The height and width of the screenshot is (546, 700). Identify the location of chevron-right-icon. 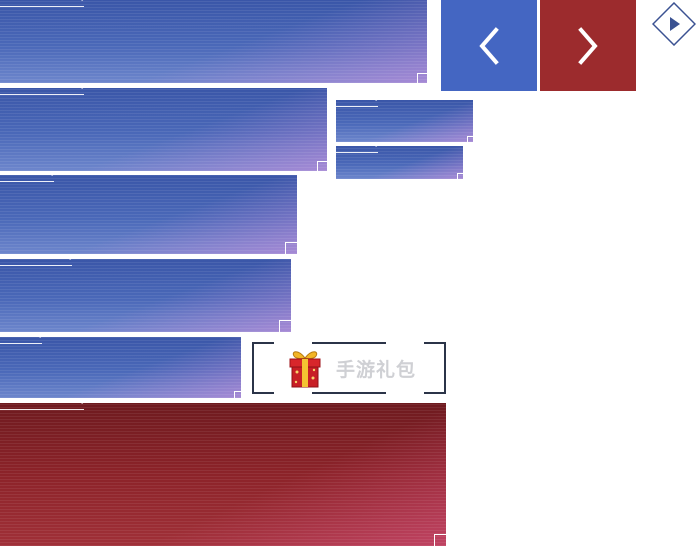
(588, 45).